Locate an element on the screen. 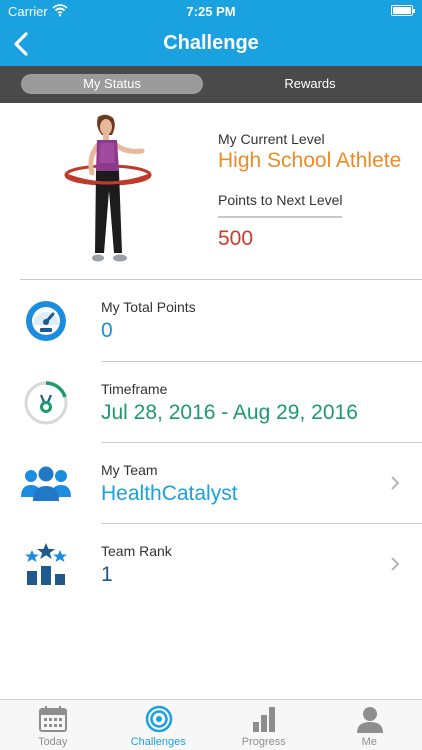 The width and height of the screenshot is (422, 750). rank-podium-icon is located at coordinates (46, 565).